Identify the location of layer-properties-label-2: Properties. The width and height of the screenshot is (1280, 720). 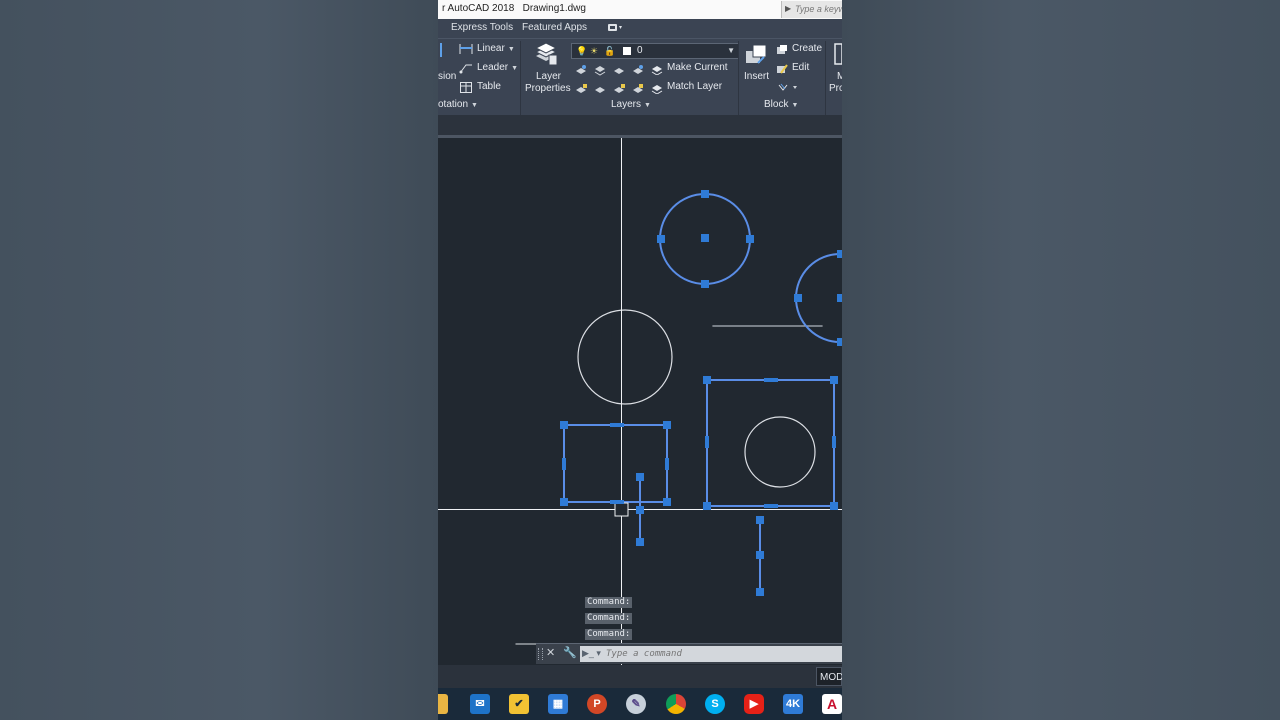
(548, 88).